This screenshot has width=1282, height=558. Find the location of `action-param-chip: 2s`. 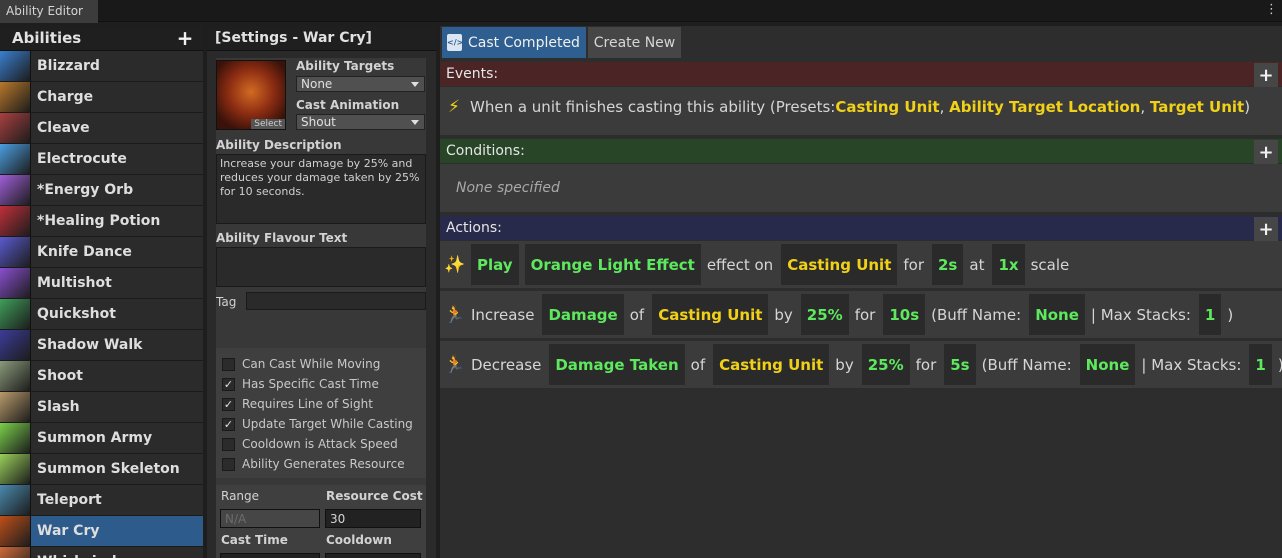

action-param-chip: 2s is located at coordinates (948, 264).